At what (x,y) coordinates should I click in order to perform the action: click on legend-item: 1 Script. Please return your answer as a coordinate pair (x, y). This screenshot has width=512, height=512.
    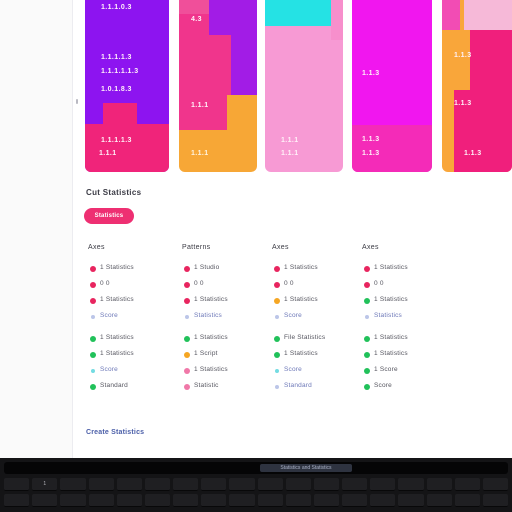
    Looking at the image, I should click on (222, 356).